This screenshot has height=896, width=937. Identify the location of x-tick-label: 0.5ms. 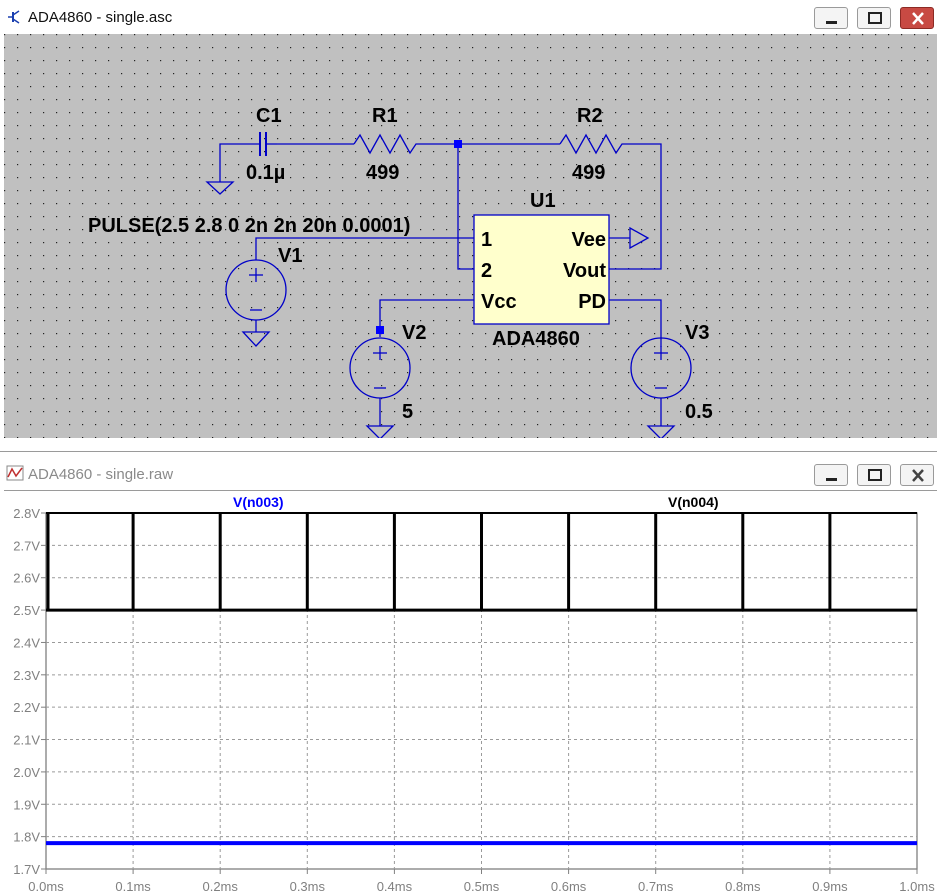
(482, 886).